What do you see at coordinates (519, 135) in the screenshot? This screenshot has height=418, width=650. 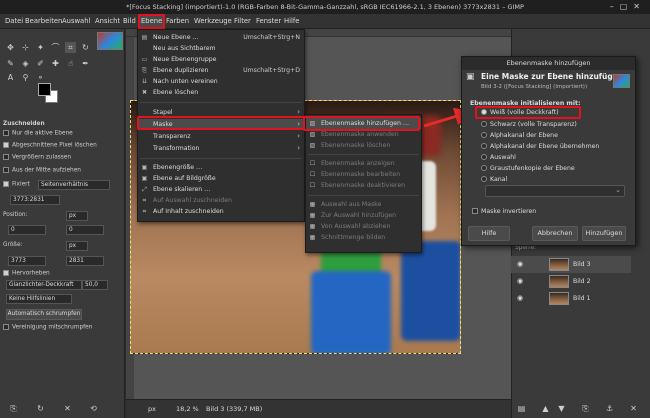 I see `radio-layer-alpha: Alphakanal der Ebene` at bounding box center [519, 135].